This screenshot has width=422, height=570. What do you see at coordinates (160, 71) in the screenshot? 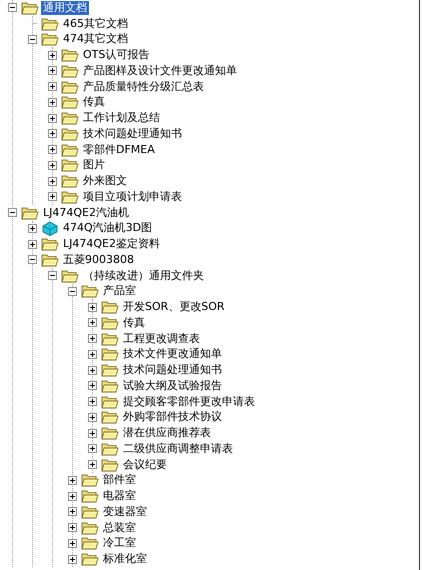
I see `tree-item: 产品图样及设计文件更改通知单` at bounding box center [160, 71].